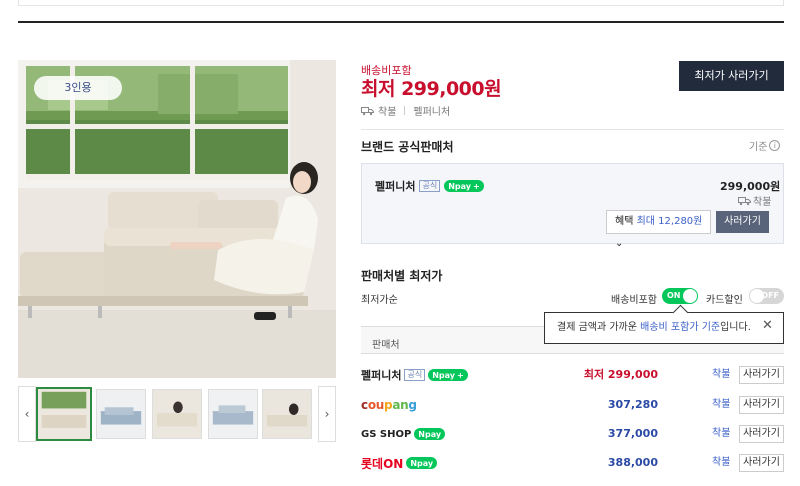 The width and height of the screenshot is (800, 486). Describe the element at coordinates (572, 375) in the screenshot. I see `table-row: 펠퍼니처 공식 Npay + 최저 299,000 착불 사러가기` at that location.